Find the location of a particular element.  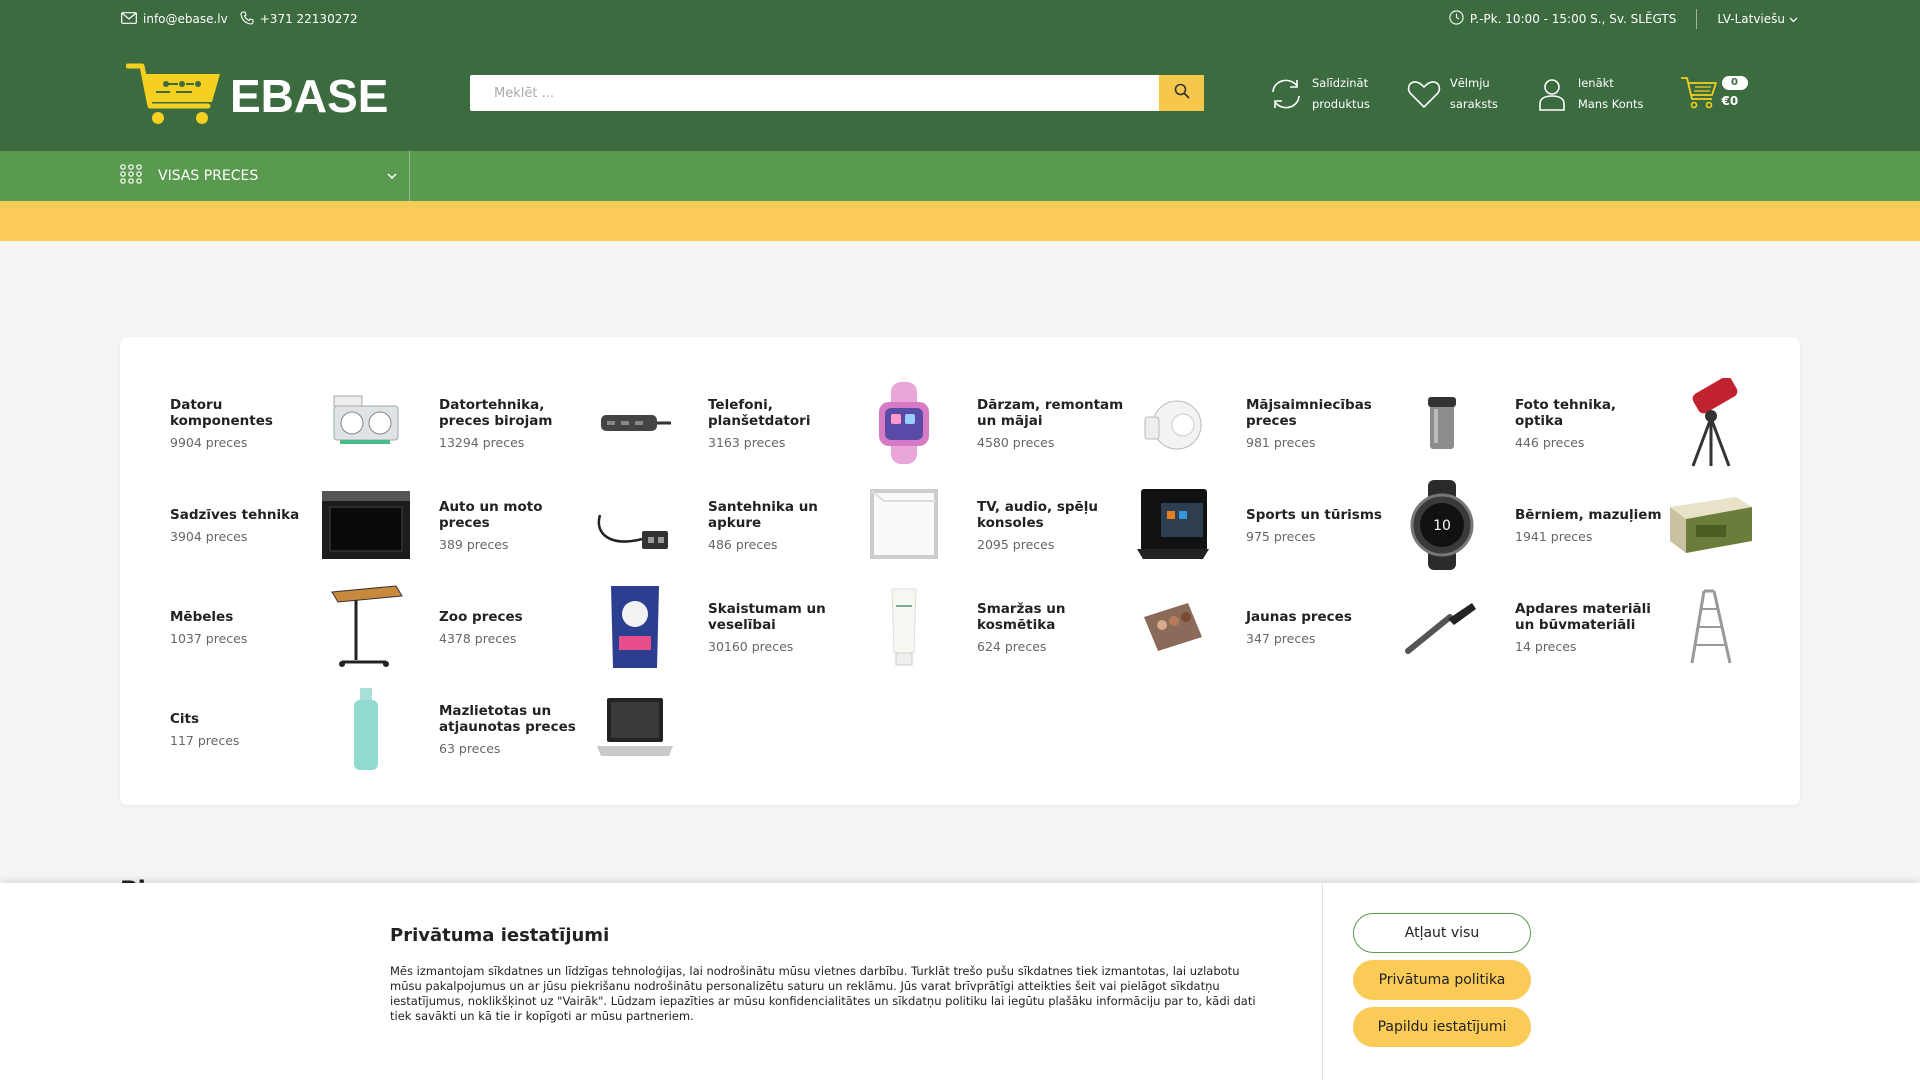

category-text: TV, audio, spēļu konsoles 2095 preces is located at coordinates (1052, 525).